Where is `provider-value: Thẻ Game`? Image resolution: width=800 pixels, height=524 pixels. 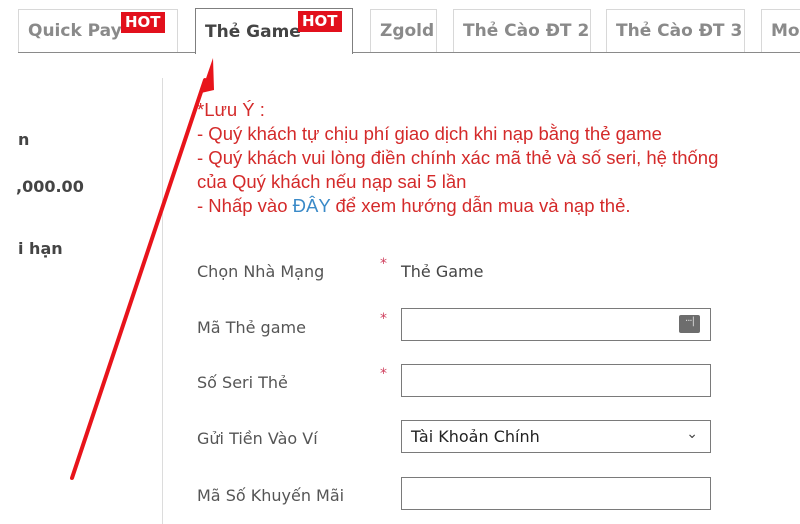
provider-value: Thẻ Game is located at coordinates (442, 271).